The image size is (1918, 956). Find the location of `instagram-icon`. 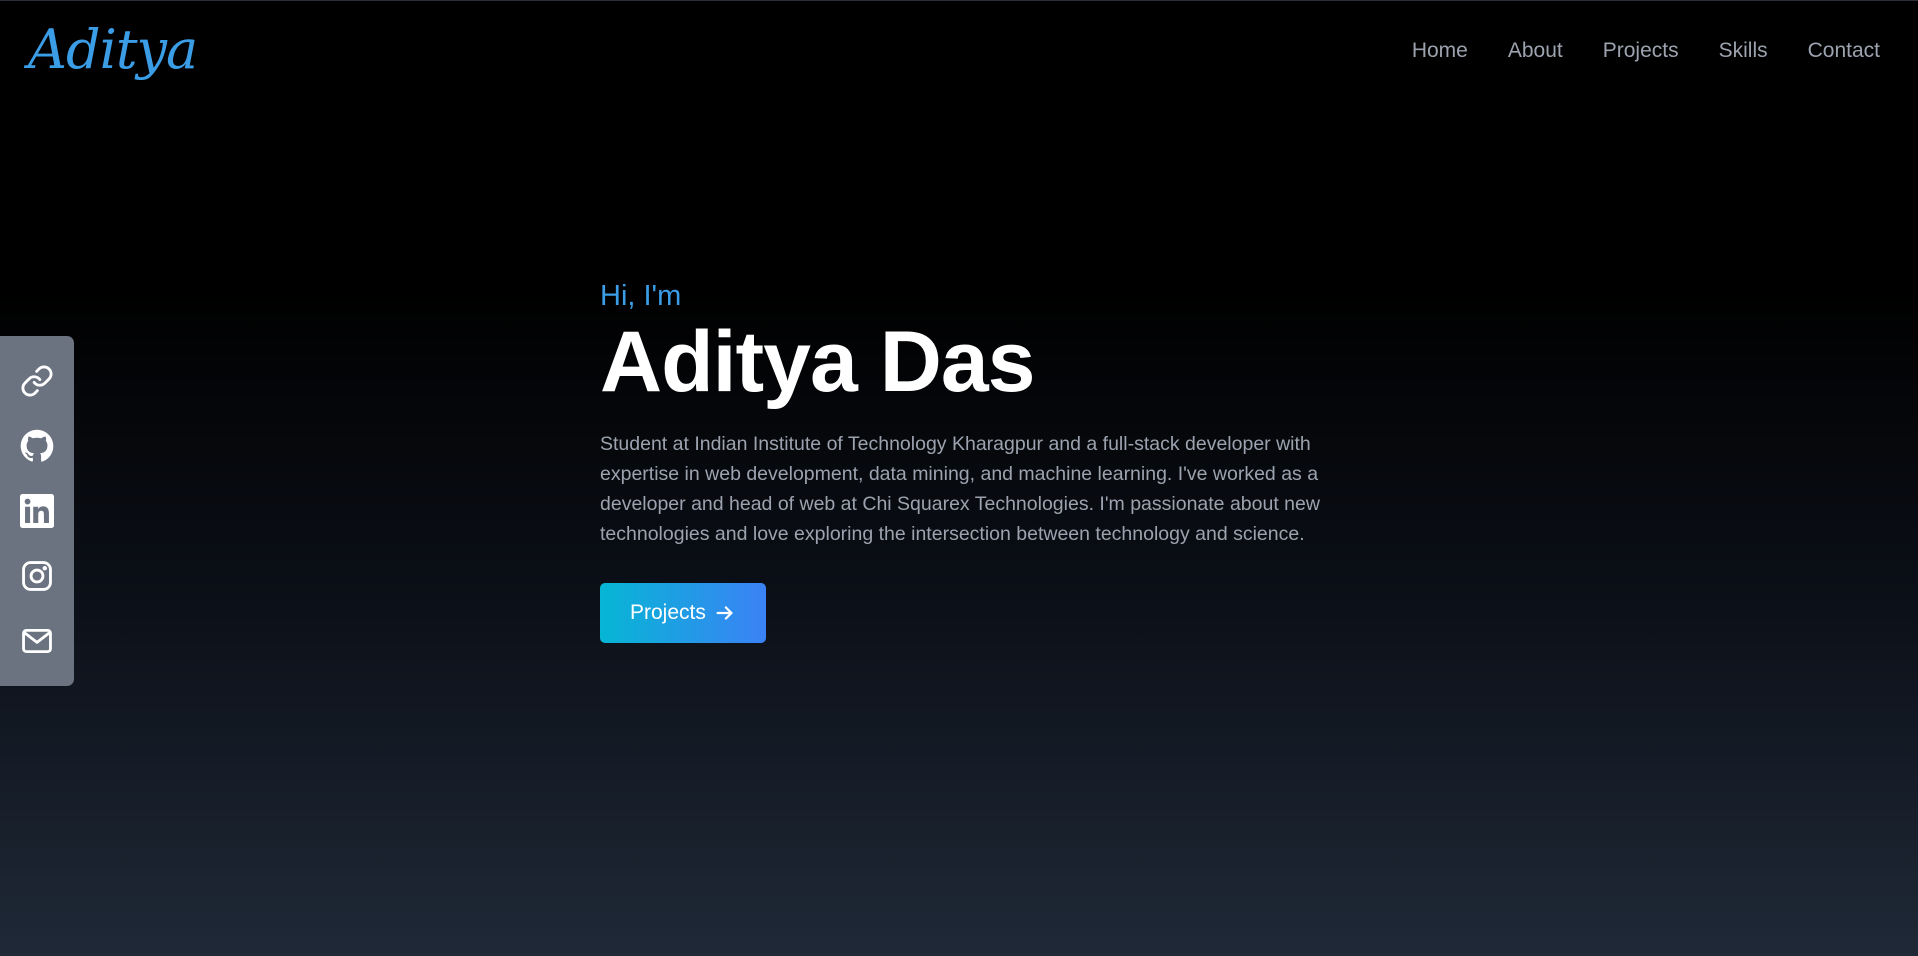

instagram-icon is located at coordinates (37, 576).